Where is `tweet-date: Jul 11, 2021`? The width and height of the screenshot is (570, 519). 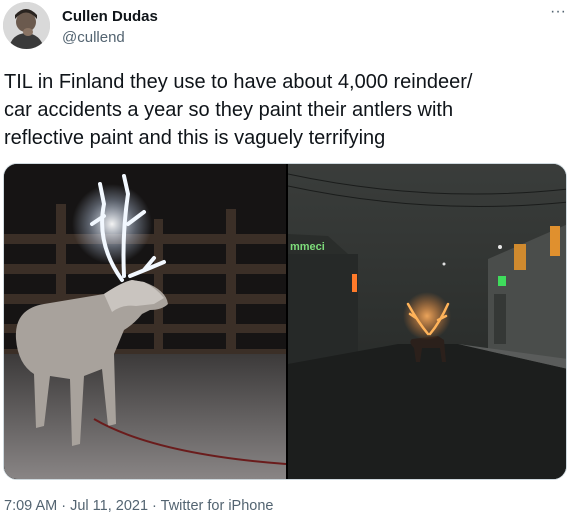 tweet-date: Jul 11, 2021 is located at coordinates (109, 506).